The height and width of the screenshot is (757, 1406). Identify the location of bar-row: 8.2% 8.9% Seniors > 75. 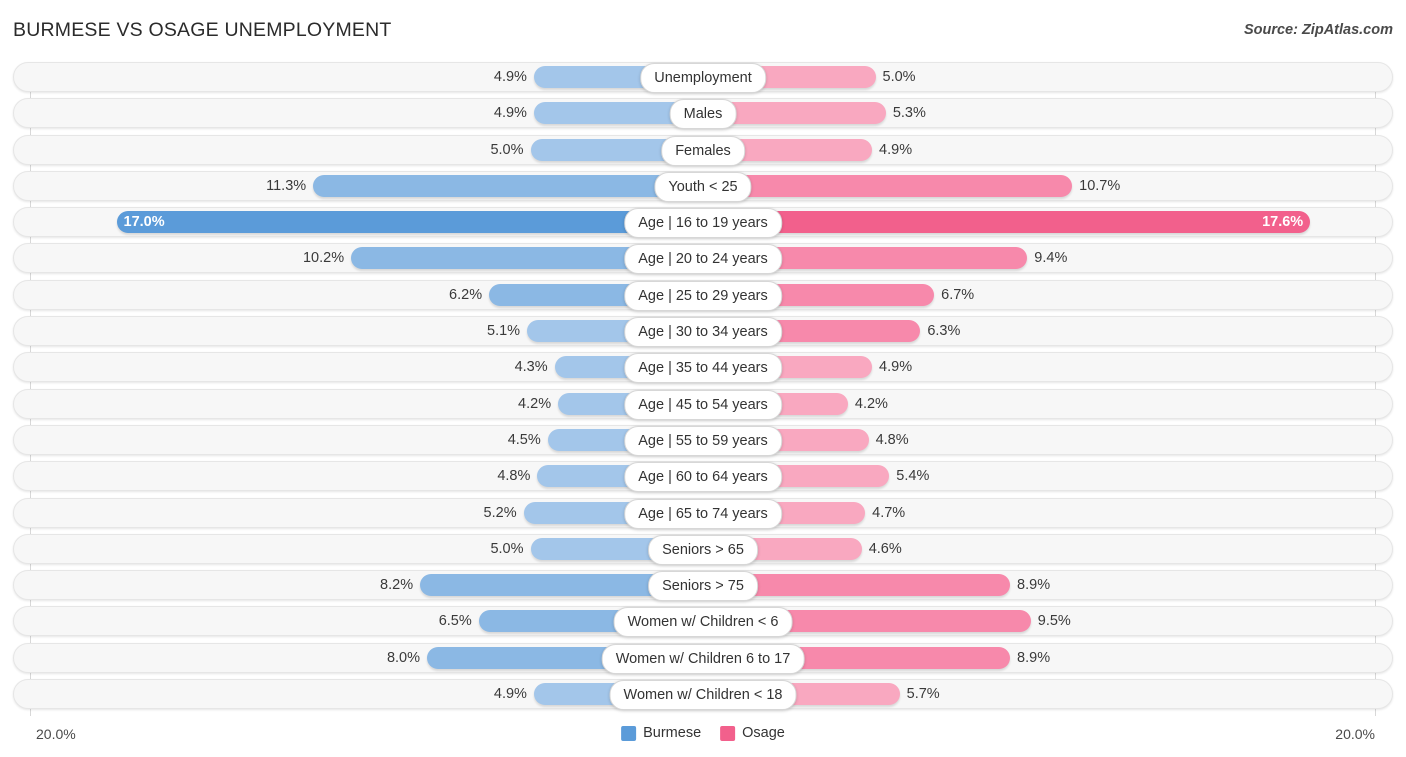
(703, 586).